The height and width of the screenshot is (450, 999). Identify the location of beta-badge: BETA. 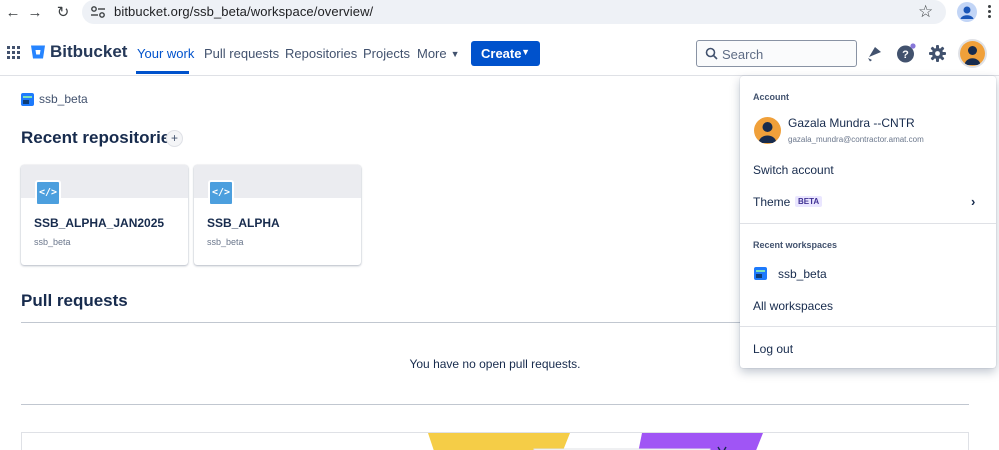
(809, 201).